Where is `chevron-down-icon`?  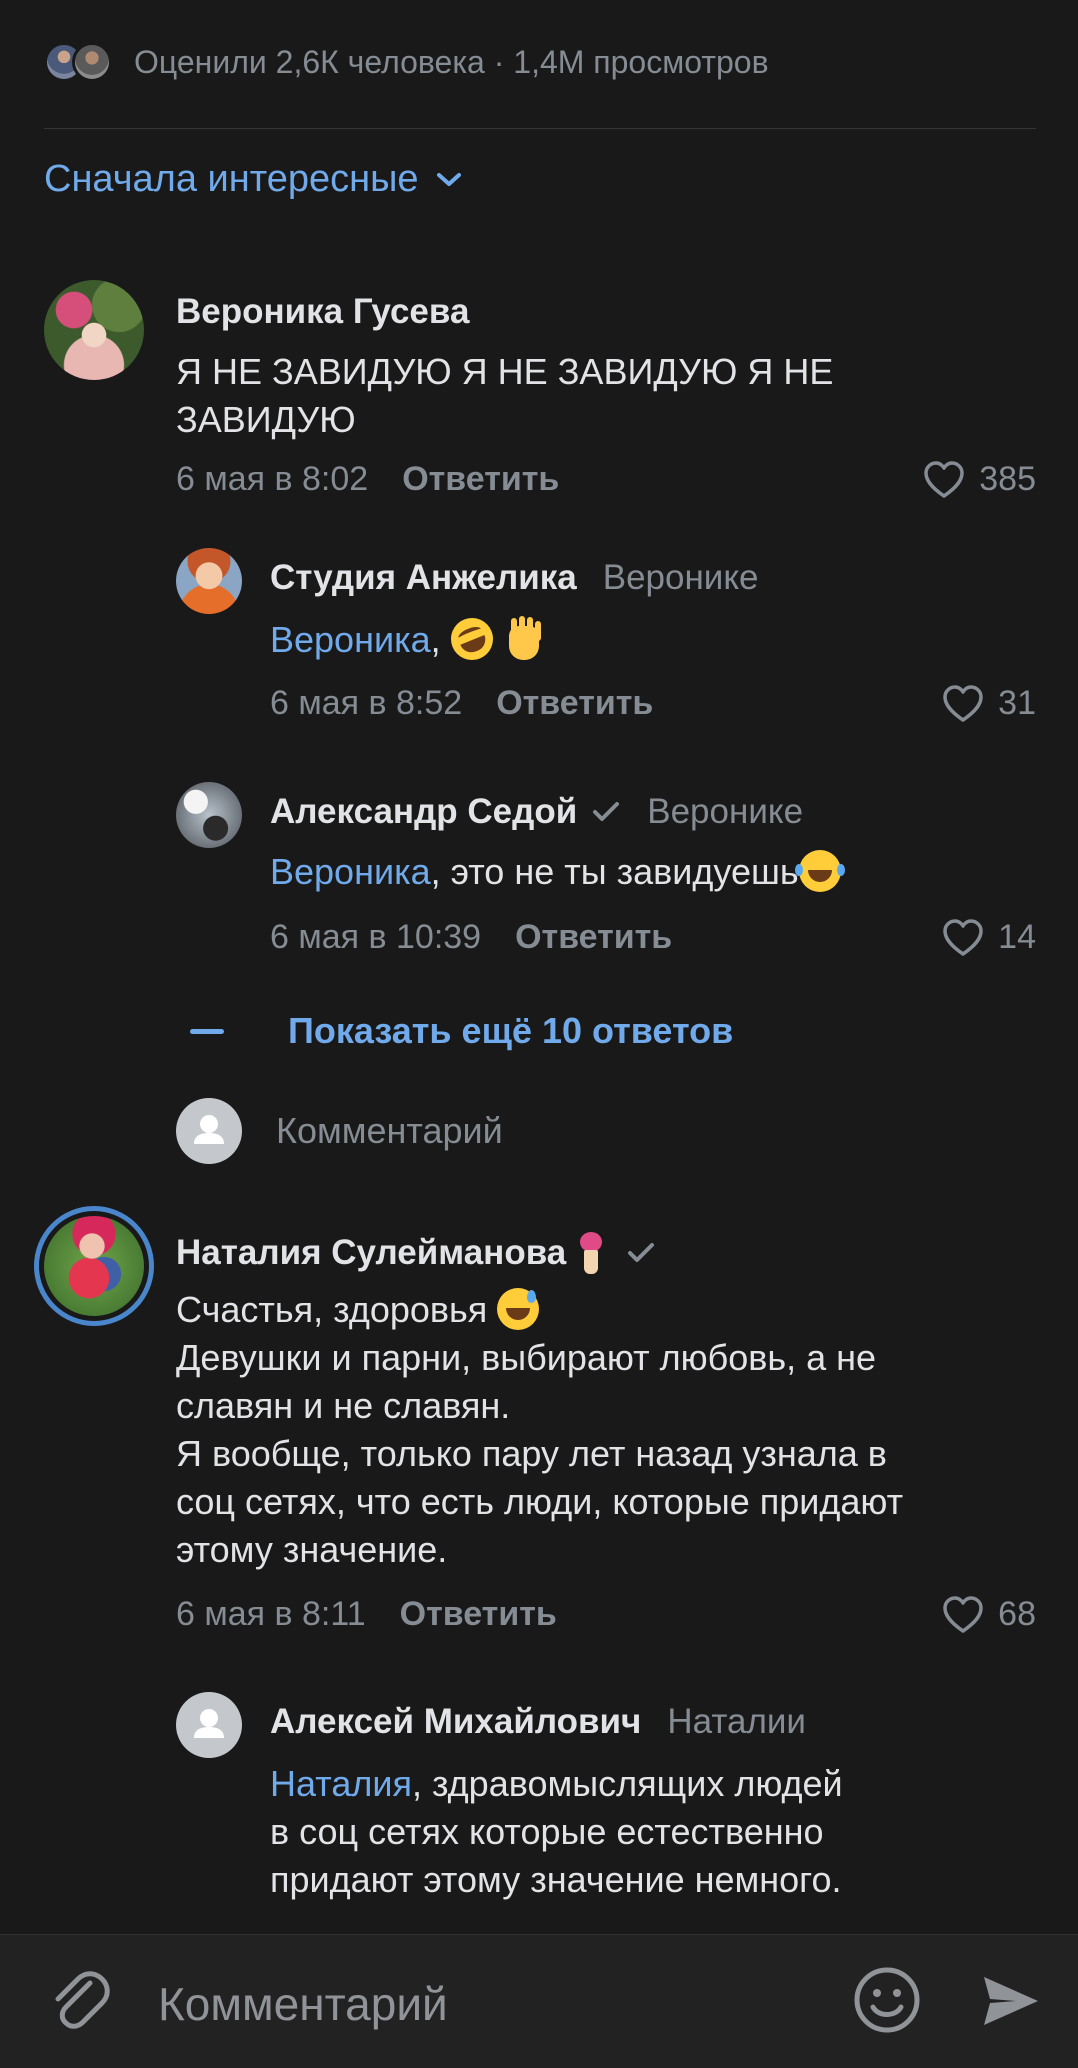 chevron-down-icon is located at coordinates (448, 179).